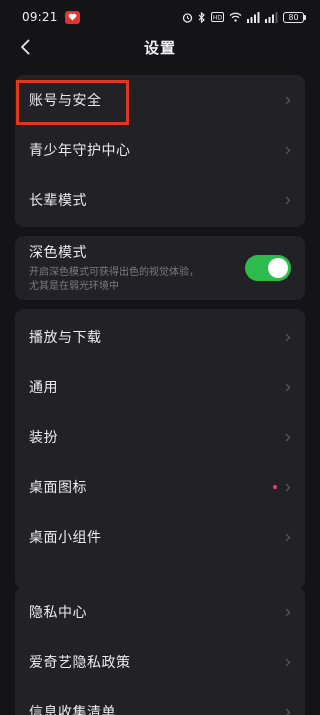 The width and height of the screenshot is (320, 715). I want to click on svg-text: HD, so click(218, 18).